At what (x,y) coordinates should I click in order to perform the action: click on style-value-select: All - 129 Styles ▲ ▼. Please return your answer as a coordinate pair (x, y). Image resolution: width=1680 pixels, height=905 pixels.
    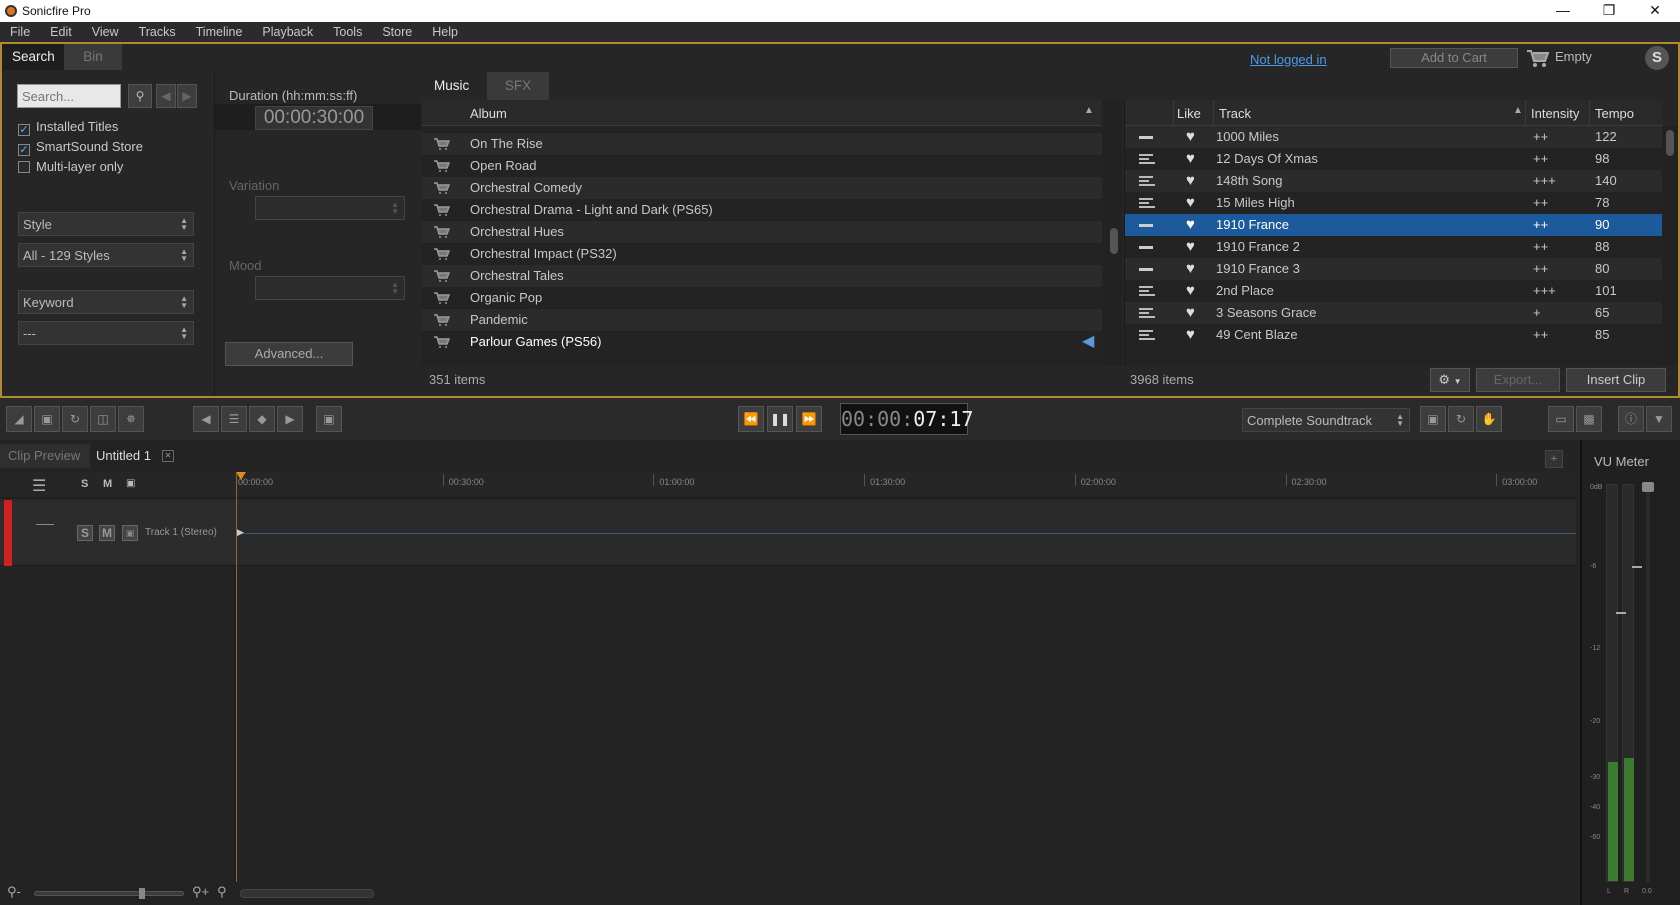
    Looking at the image, I should click on (106, 255).